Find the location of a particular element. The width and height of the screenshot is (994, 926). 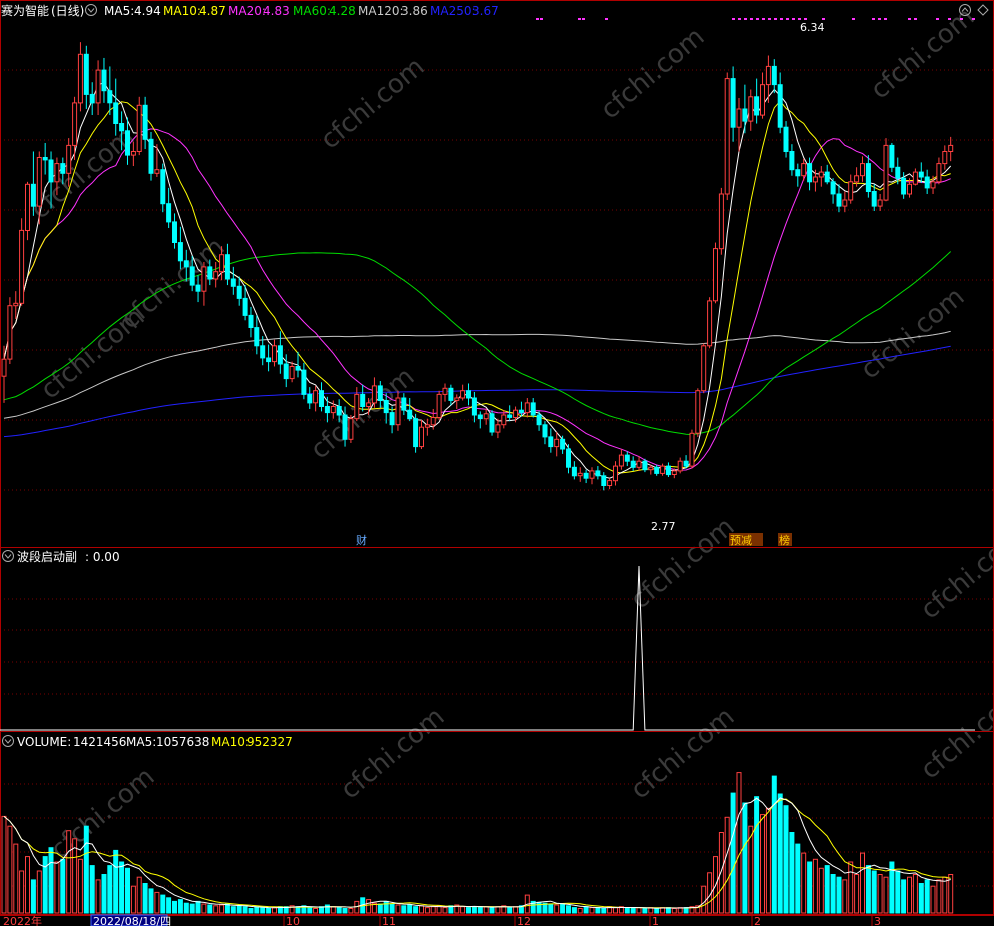

event-tag-yujian: 预减 is located at coordinates (746, 540).